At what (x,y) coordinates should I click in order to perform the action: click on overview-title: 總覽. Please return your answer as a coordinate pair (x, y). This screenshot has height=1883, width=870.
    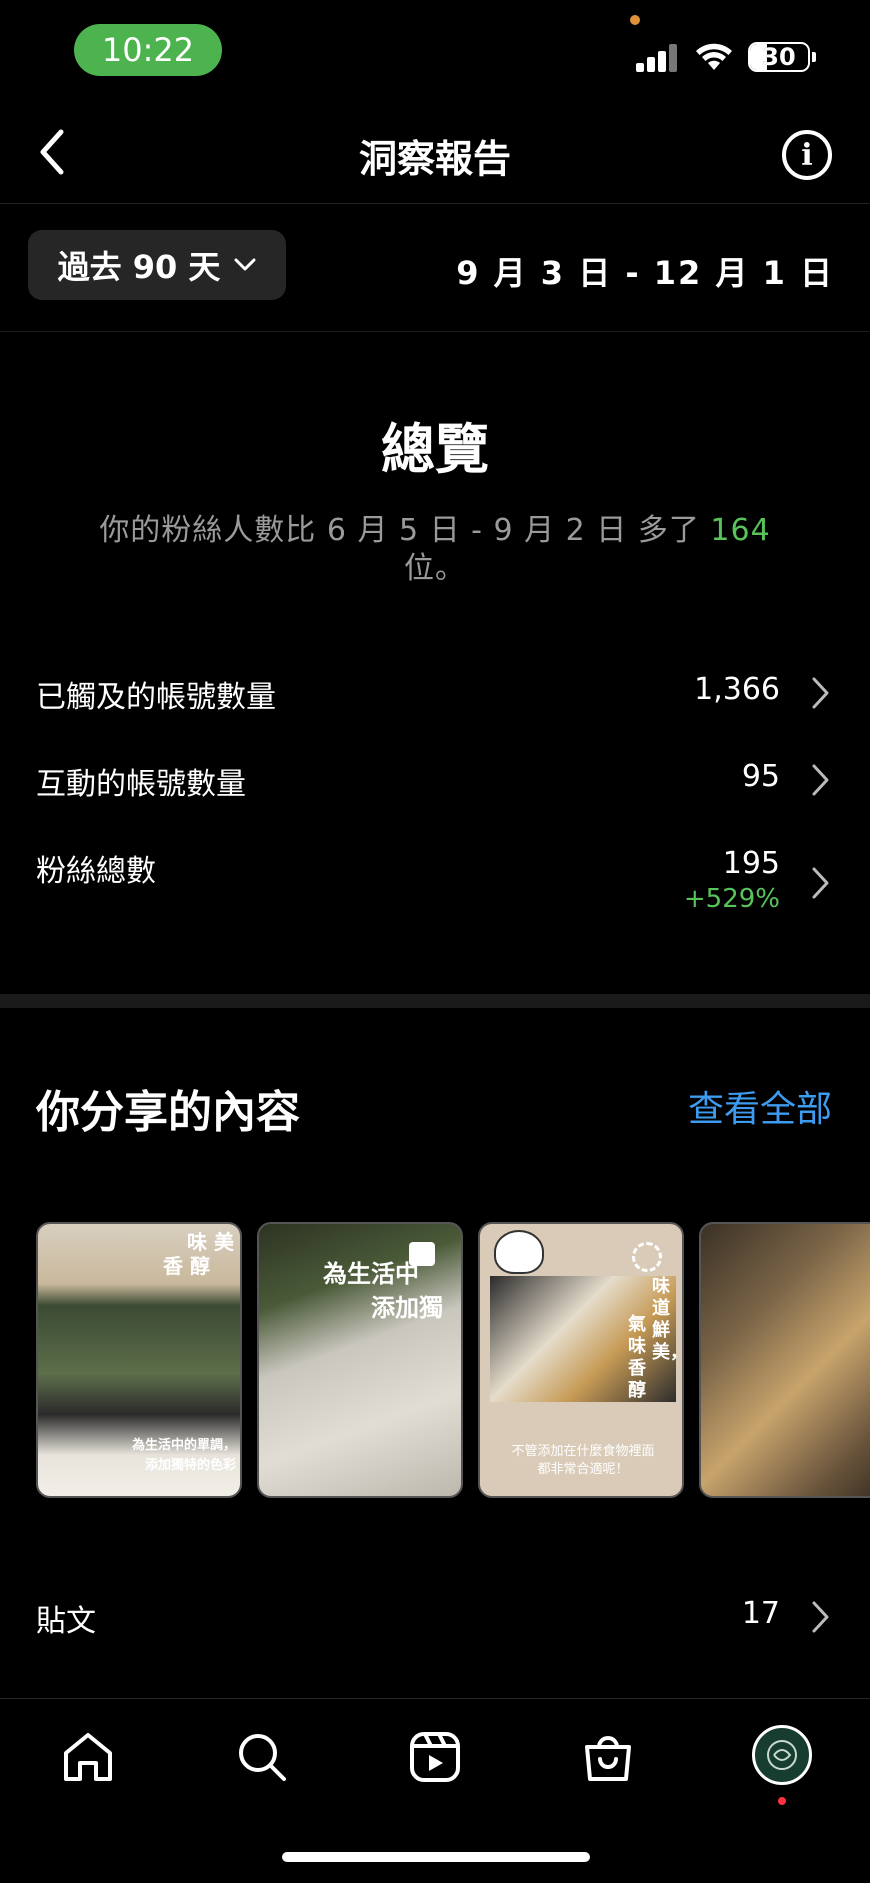
    Looking at the image, I should click on (435, 449).